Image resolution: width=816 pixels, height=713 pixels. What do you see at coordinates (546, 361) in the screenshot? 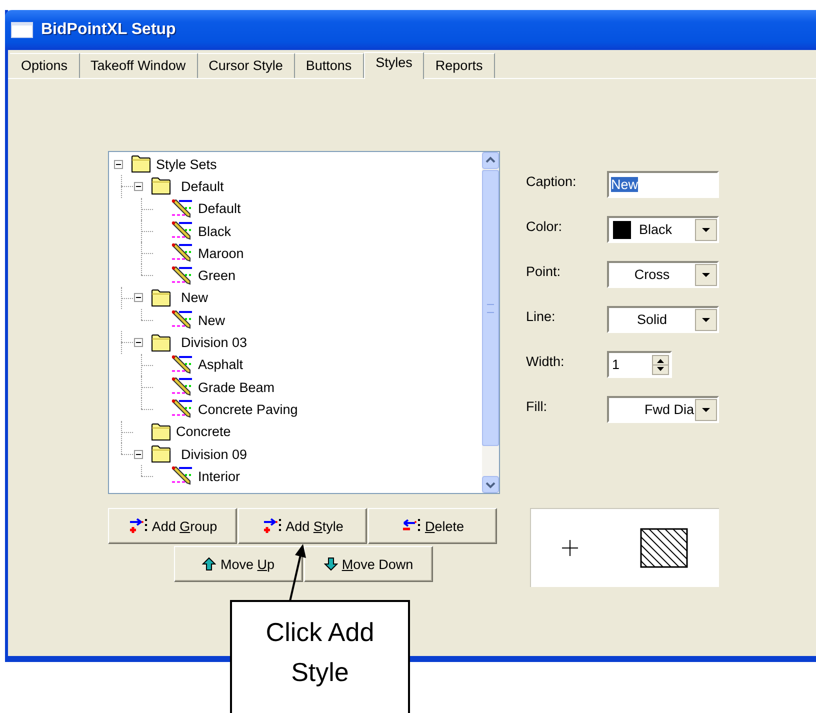
I see `field-label: Width:` at bounding box center [546, 361].